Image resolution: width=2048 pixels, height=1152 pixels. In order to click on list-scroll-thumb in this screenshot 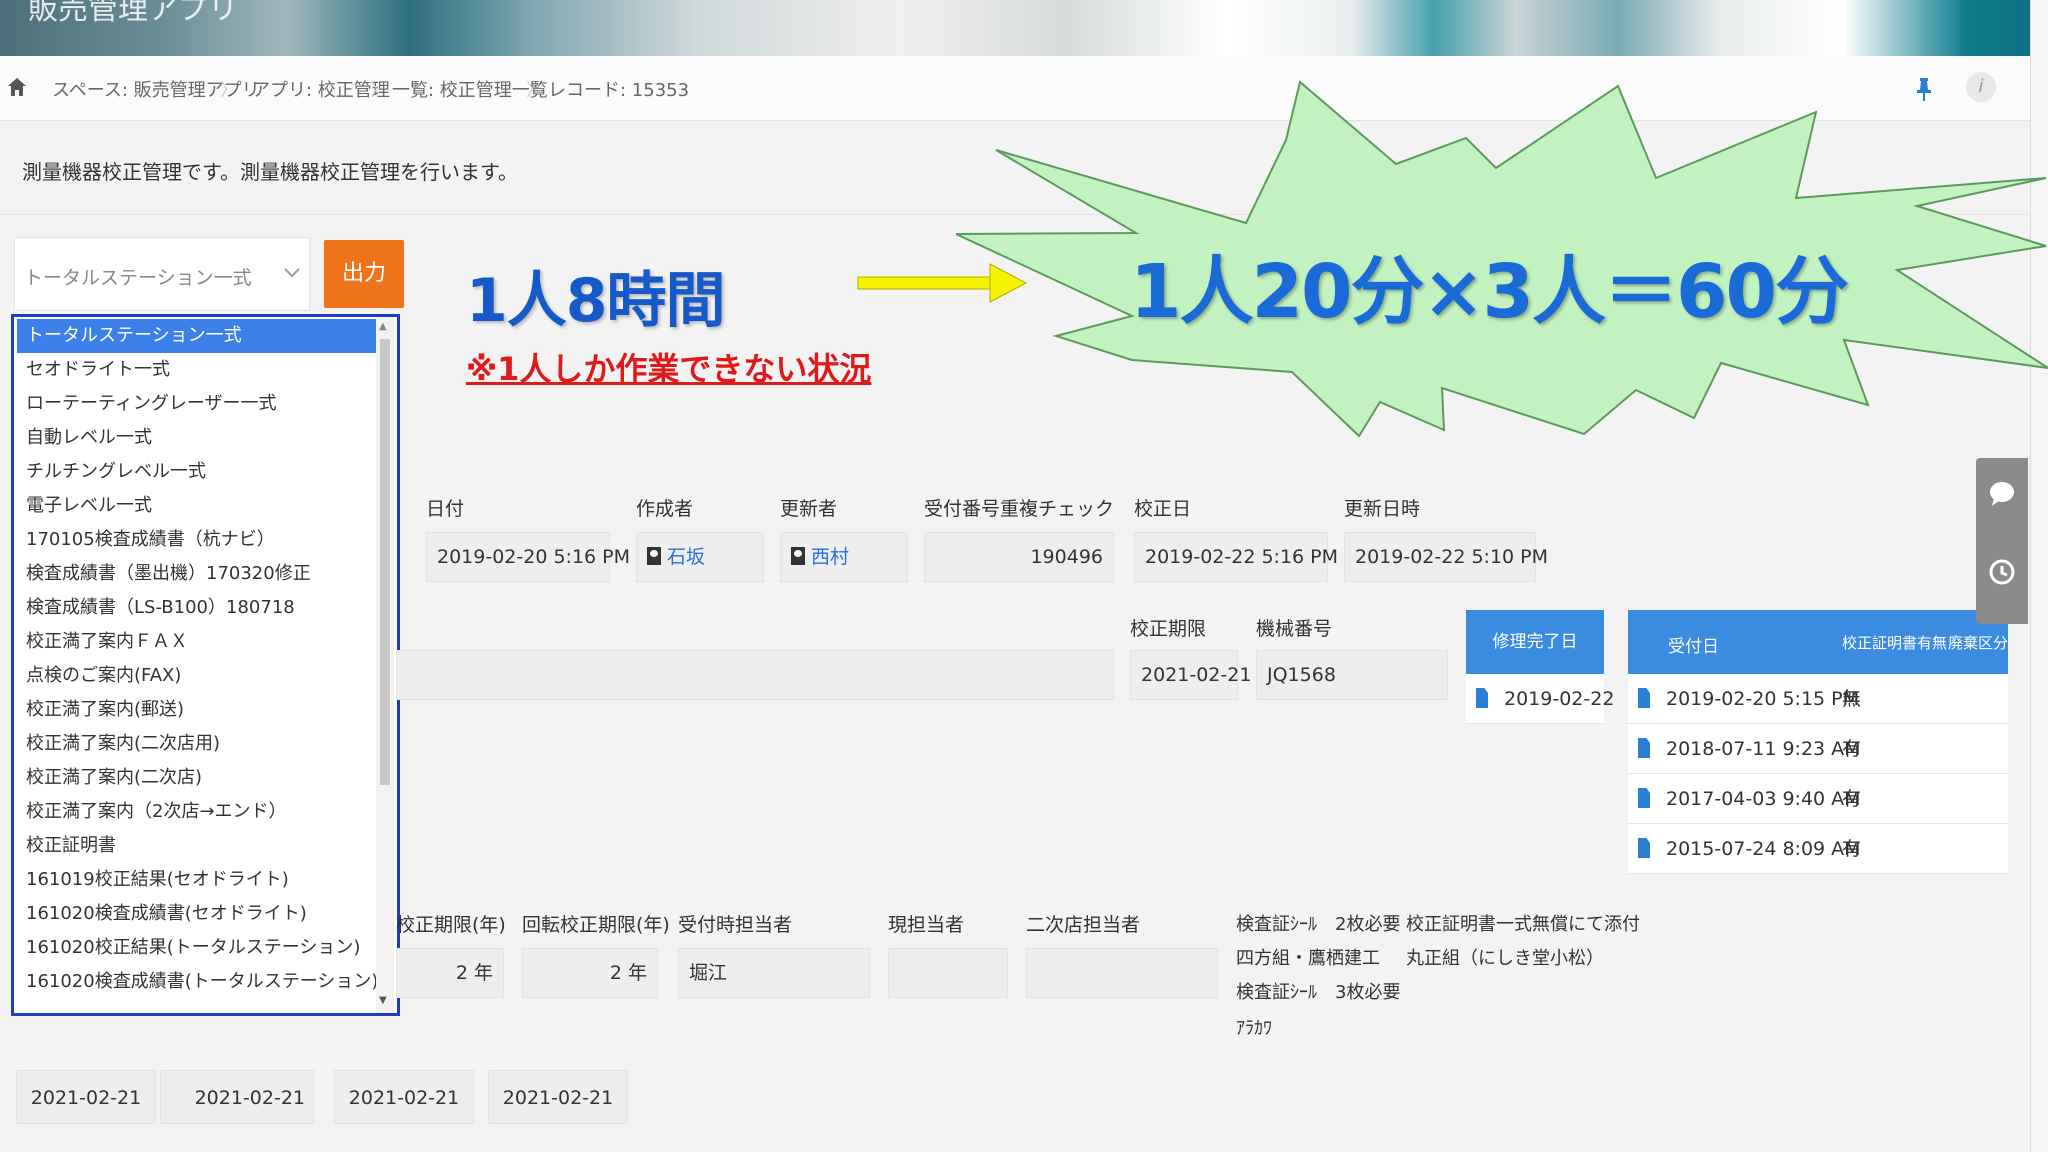, I will do `click(385, 562)`.